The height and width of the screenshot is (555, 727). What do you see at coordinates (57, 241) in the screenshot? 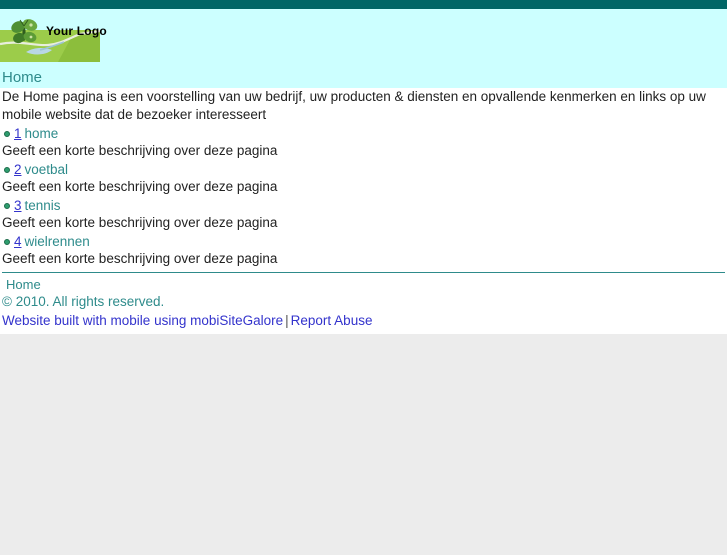
I see `list-item-label-link: wielrennen` at bounding box center [57, 241].